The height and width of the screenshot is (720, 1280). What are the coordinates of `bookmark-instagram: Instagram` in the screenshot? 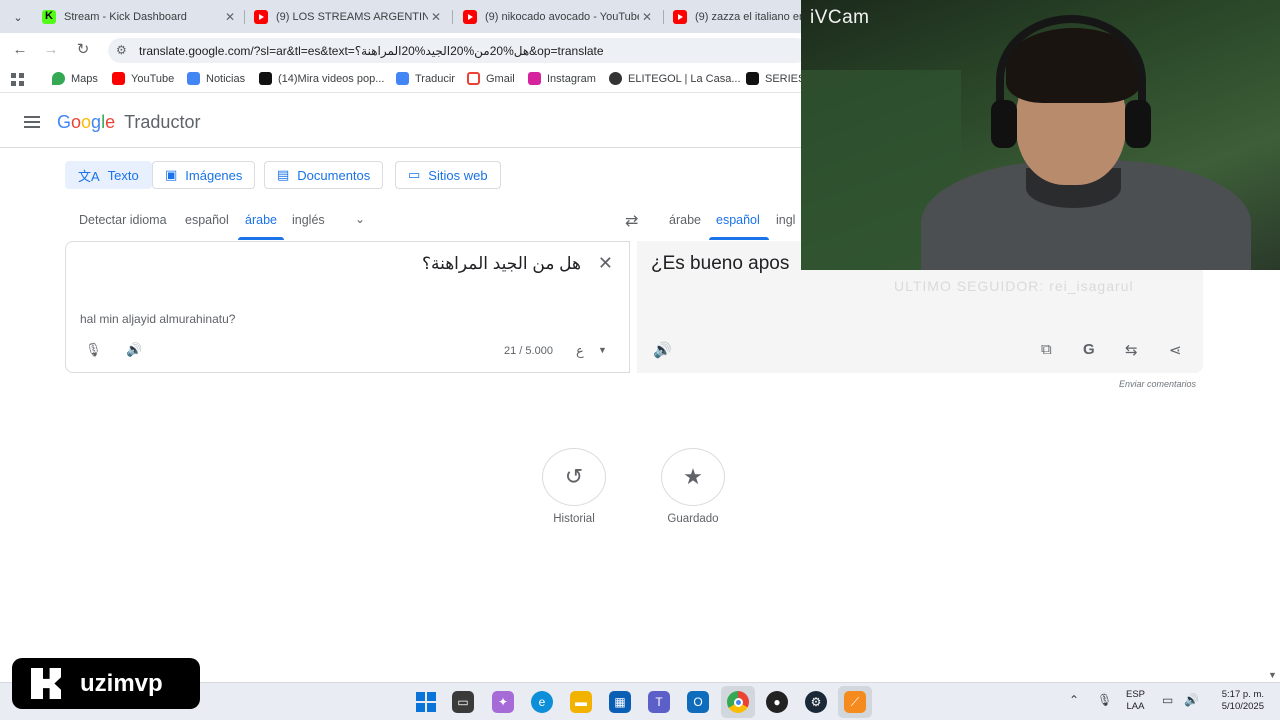 It's located at (562, 78).